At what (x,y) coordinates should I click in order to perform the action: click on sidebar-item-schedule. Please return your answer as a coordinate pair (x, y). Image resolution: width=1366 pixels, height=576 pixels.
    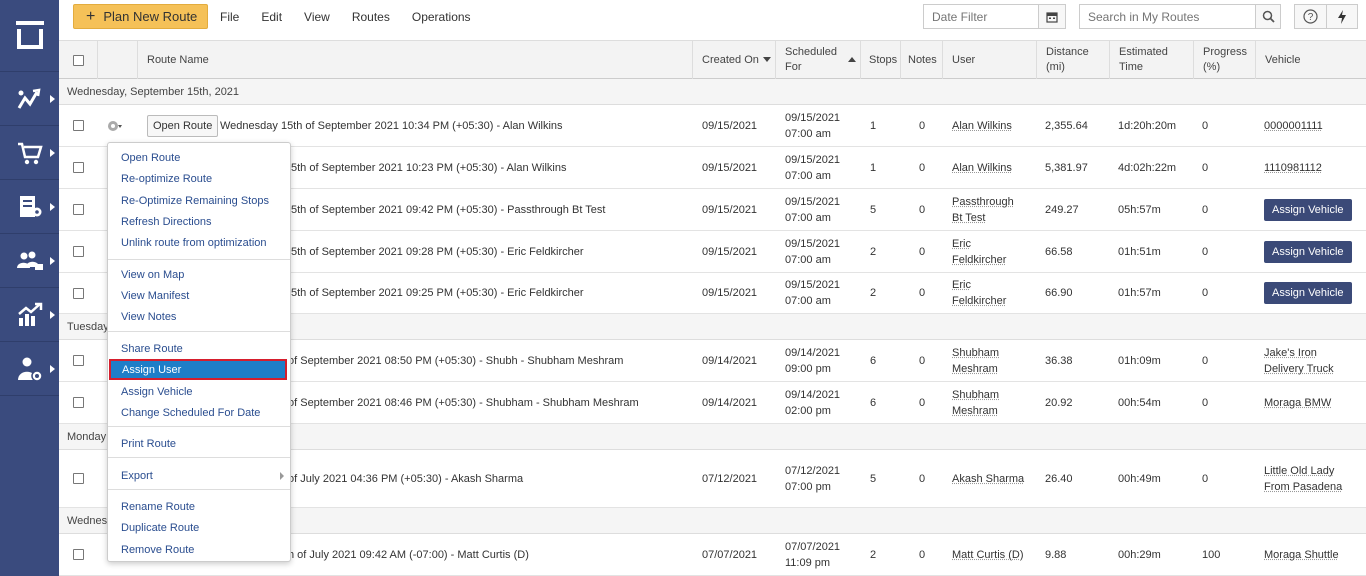
    Looking at the image, I should click on (29, 207).